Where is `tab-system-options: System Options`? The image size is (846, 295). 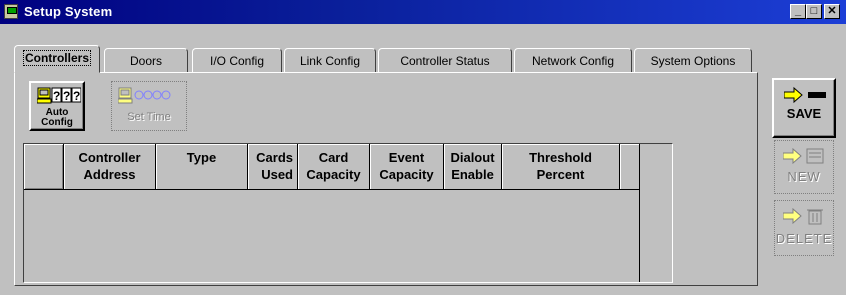 tab-system-options: System Options is located at coordinates (693, 60).